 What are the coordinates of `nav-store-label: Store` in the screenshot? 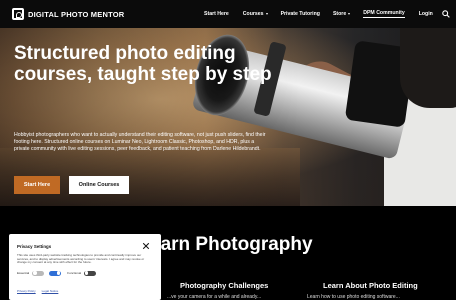 It's located at (339, 14).